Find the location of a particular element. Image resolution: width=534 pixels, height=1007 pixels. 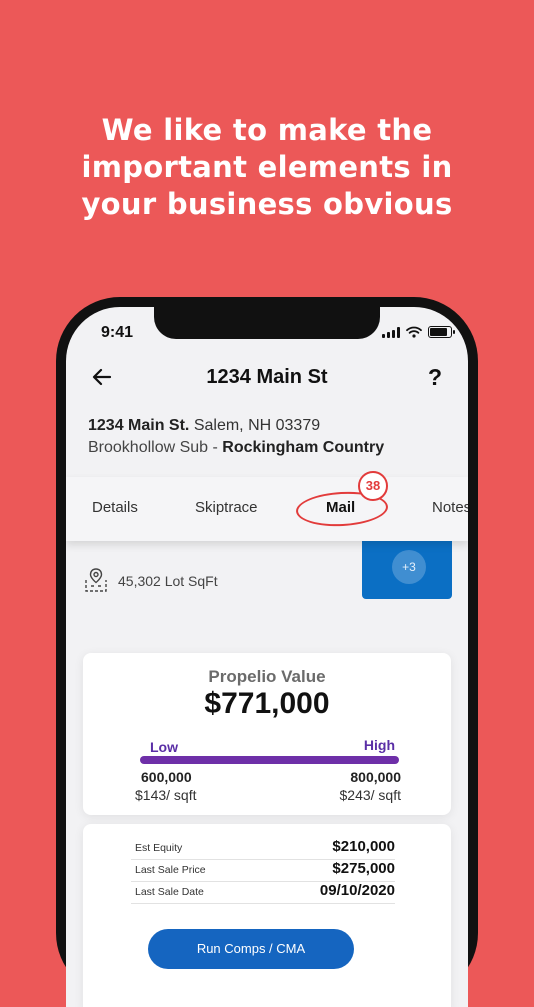

low-amount: 600,000 is located at coordinates (166, 777).